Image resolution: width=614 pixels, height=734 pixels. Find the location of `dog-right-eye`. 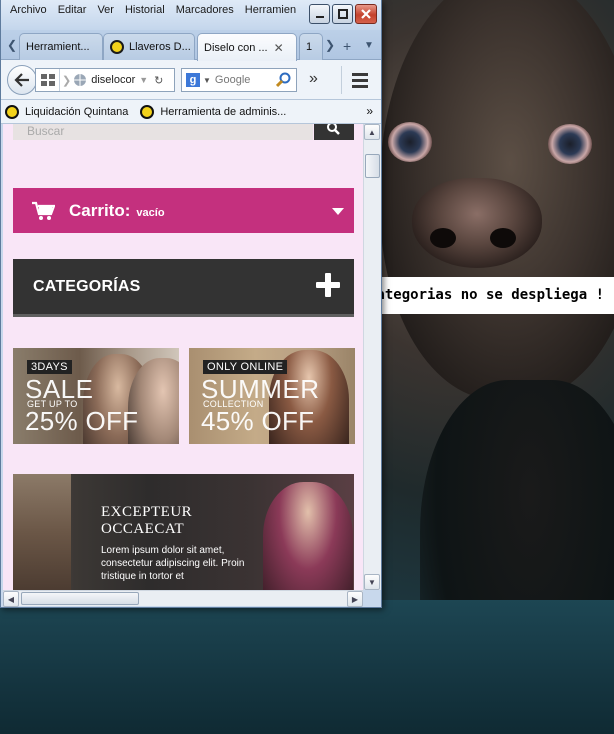

dog-right-eye is located at coordinates (570, 144).